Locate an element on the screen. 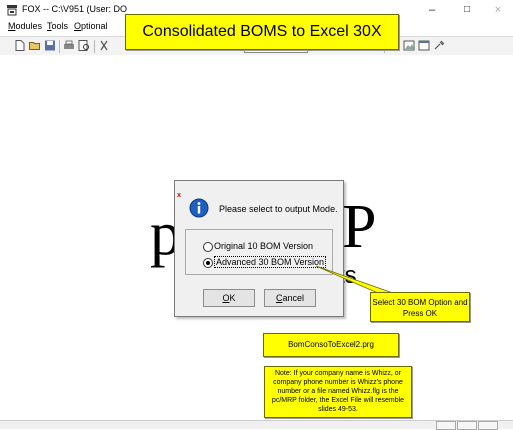 The height and width of the screenshot is (430, 513). banner-callout: Consolidated BOMS to Excel 30X is located at coordinates (262, 32).